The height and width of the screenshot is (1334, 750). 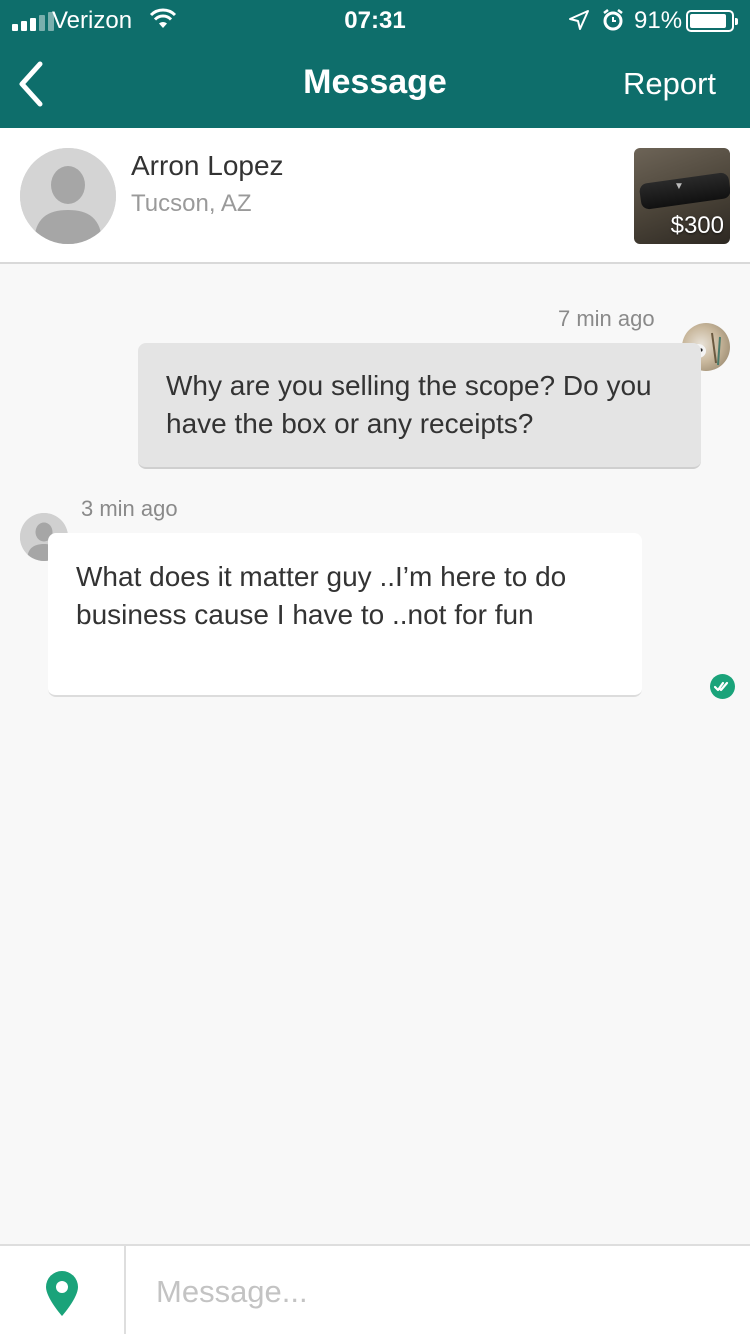 What do you see at coordinates (441, 1292) in the screenshot?
I see `message-input` at bounding box center [441, 1292].